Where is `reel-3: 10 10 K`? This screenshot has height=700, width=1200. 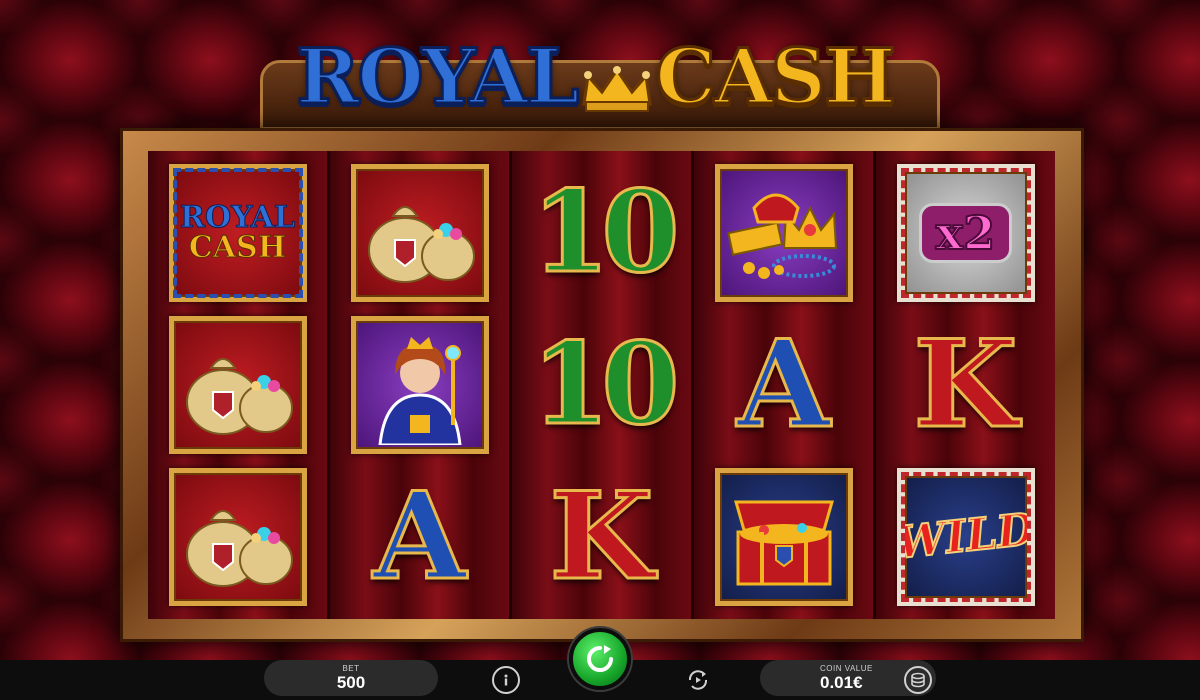
reel-3: 10 10 K is located at coordinates (601, 385).